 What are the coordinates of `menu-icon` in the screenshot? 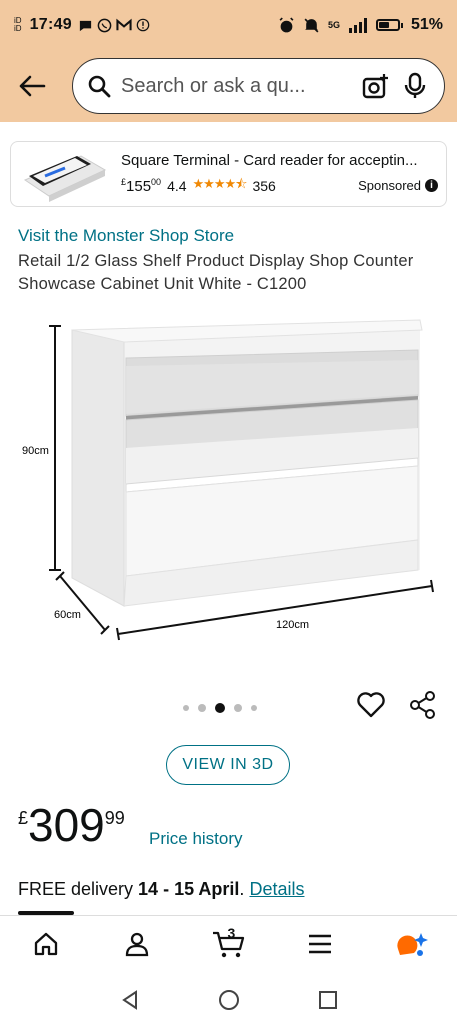 It's located at (319, 943).